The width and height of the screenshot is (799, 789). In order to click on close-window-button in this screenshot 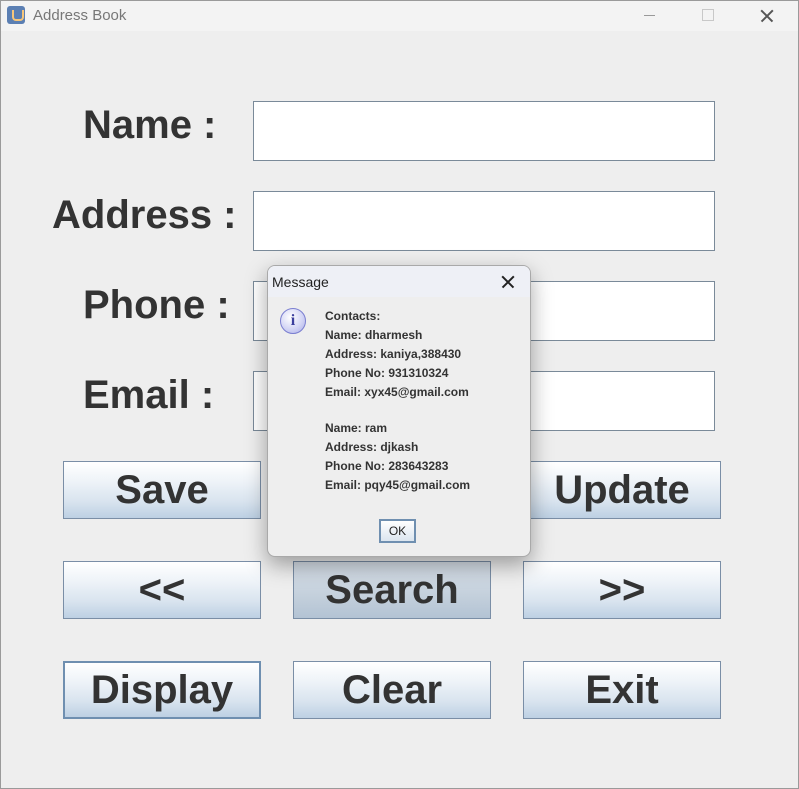, I will do `click(766, 16)`.